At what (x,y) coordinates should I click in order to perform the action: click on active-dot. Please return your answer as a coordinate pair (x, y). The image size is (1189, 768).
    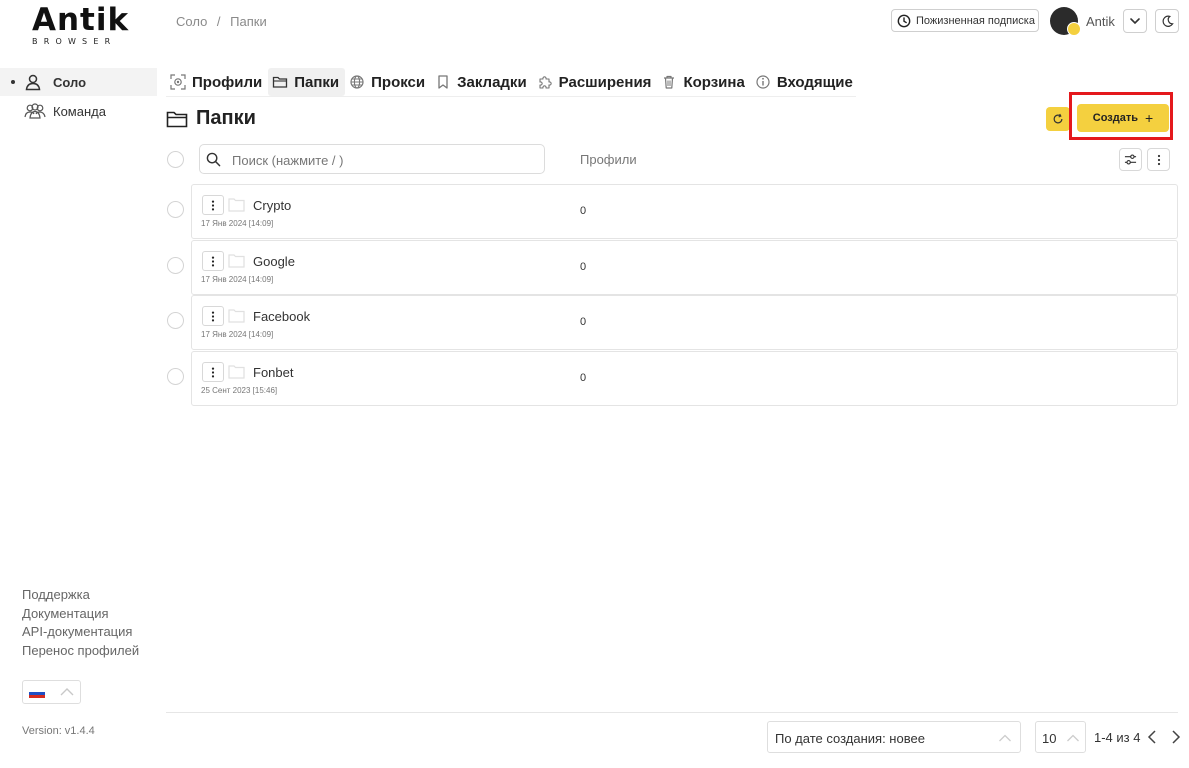
    Looking at the image, I should click on (13, 82).